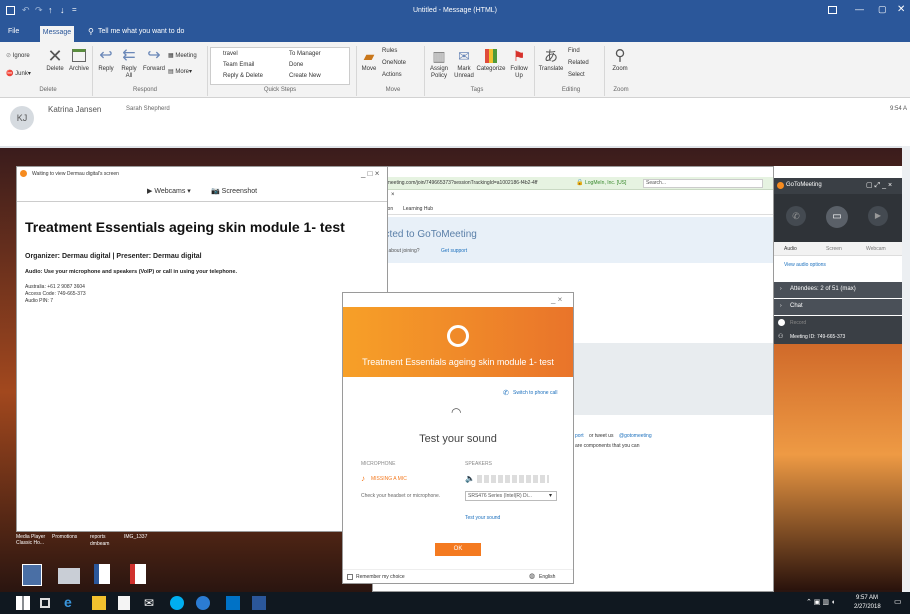  Describe the element at coordinates (551, 59) in the screenshot. I see `translate-button: あ Translate` at that location.